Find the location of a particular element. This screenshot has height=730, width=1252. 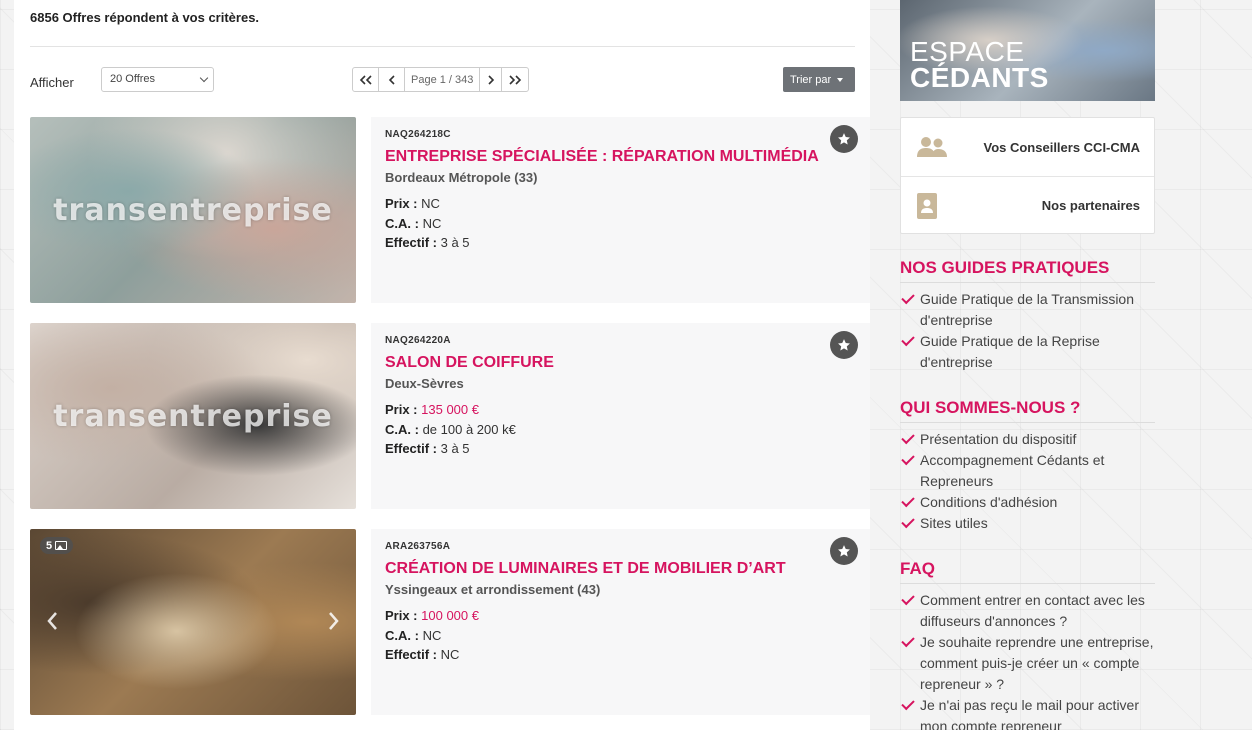

about-link: Sites utiles is located at coordinates (1027, 523).